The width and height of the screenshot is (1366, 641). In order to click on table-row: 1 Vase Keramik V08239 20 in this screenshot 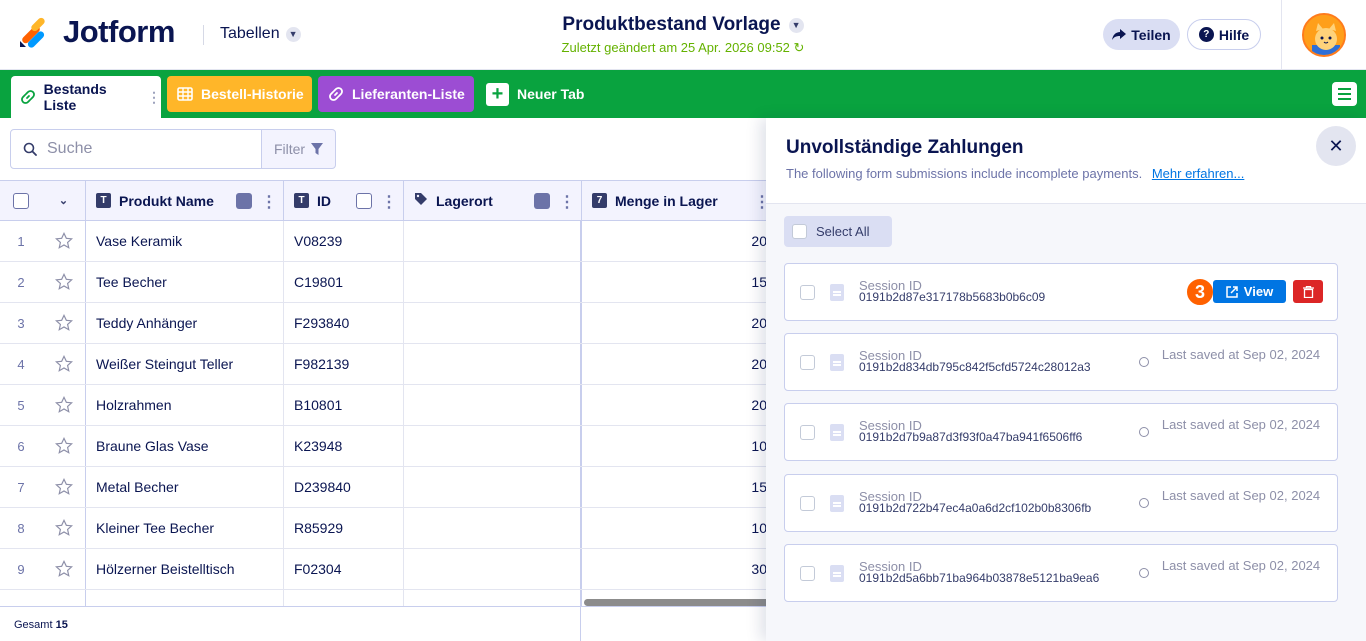, I will do `click(385, 241)`.